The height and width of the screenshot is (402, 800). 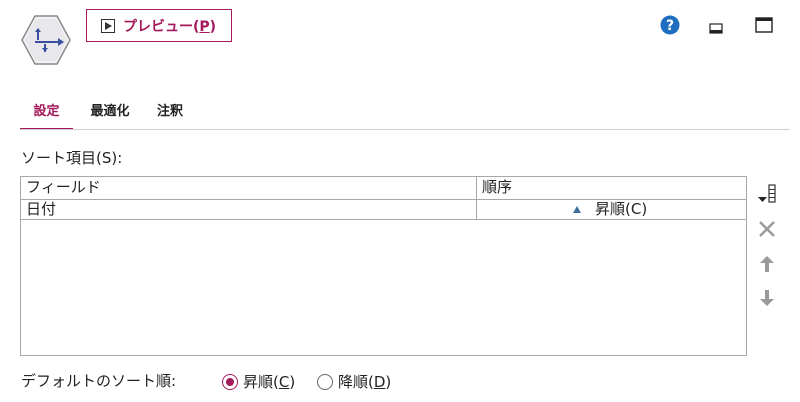 I want to click on radio-descending: 降順(D), so click(x=354, y=381).